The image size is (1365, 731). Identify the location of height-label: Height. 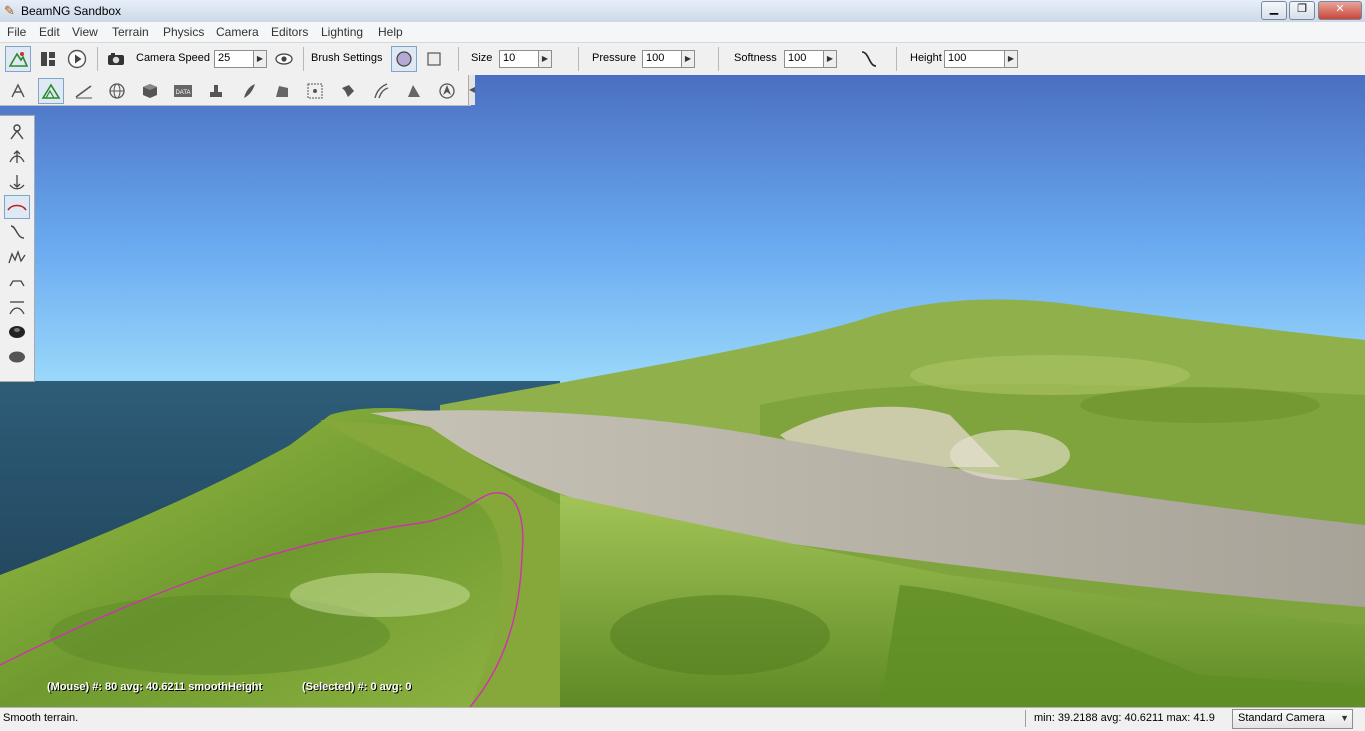
(926, 58).